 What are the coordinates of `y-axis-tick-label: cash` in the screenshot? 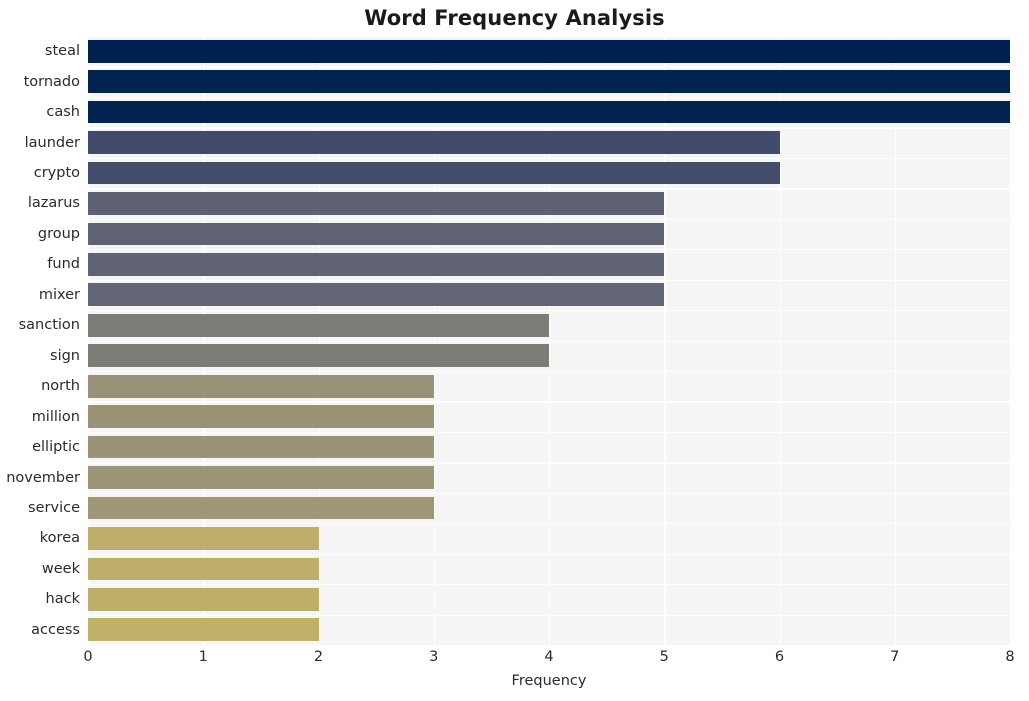 It's located at (63, 111).